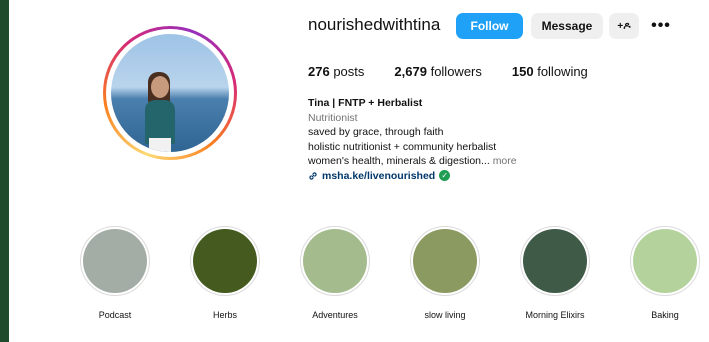  What do you see at coordinates (445, 315) in the screenshot?
I see `highlight-label: slow living` at bounding box center [445, 315].